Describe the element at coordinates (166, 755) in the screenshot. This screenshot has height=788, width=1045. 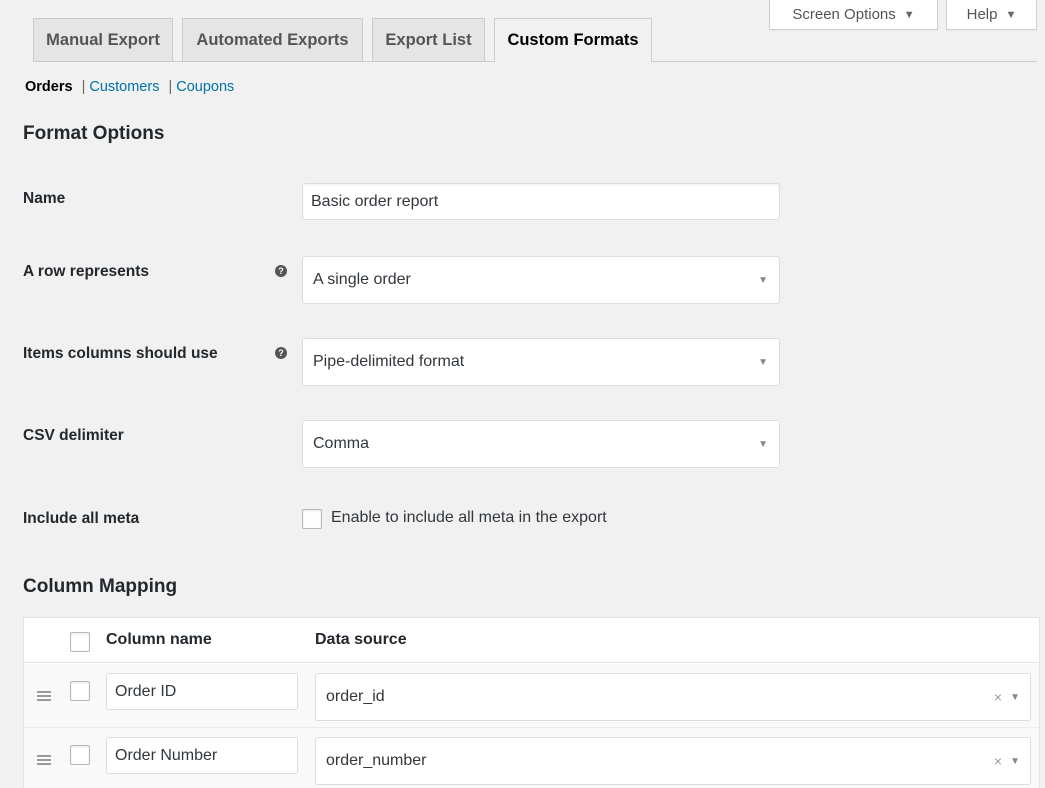
I see `column-name-value: Order Number` at that location.